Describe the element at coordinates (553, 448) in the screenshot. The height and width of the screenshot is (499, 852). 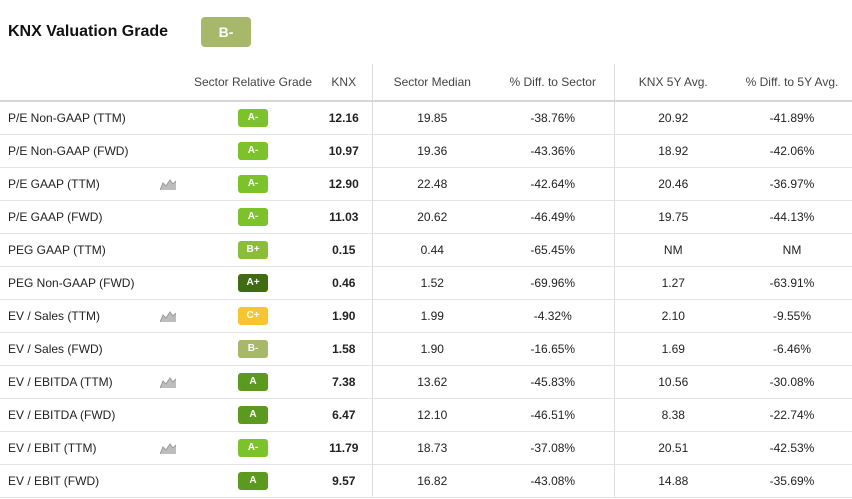
I see `diff-sector-value: -37.08%` at that location.